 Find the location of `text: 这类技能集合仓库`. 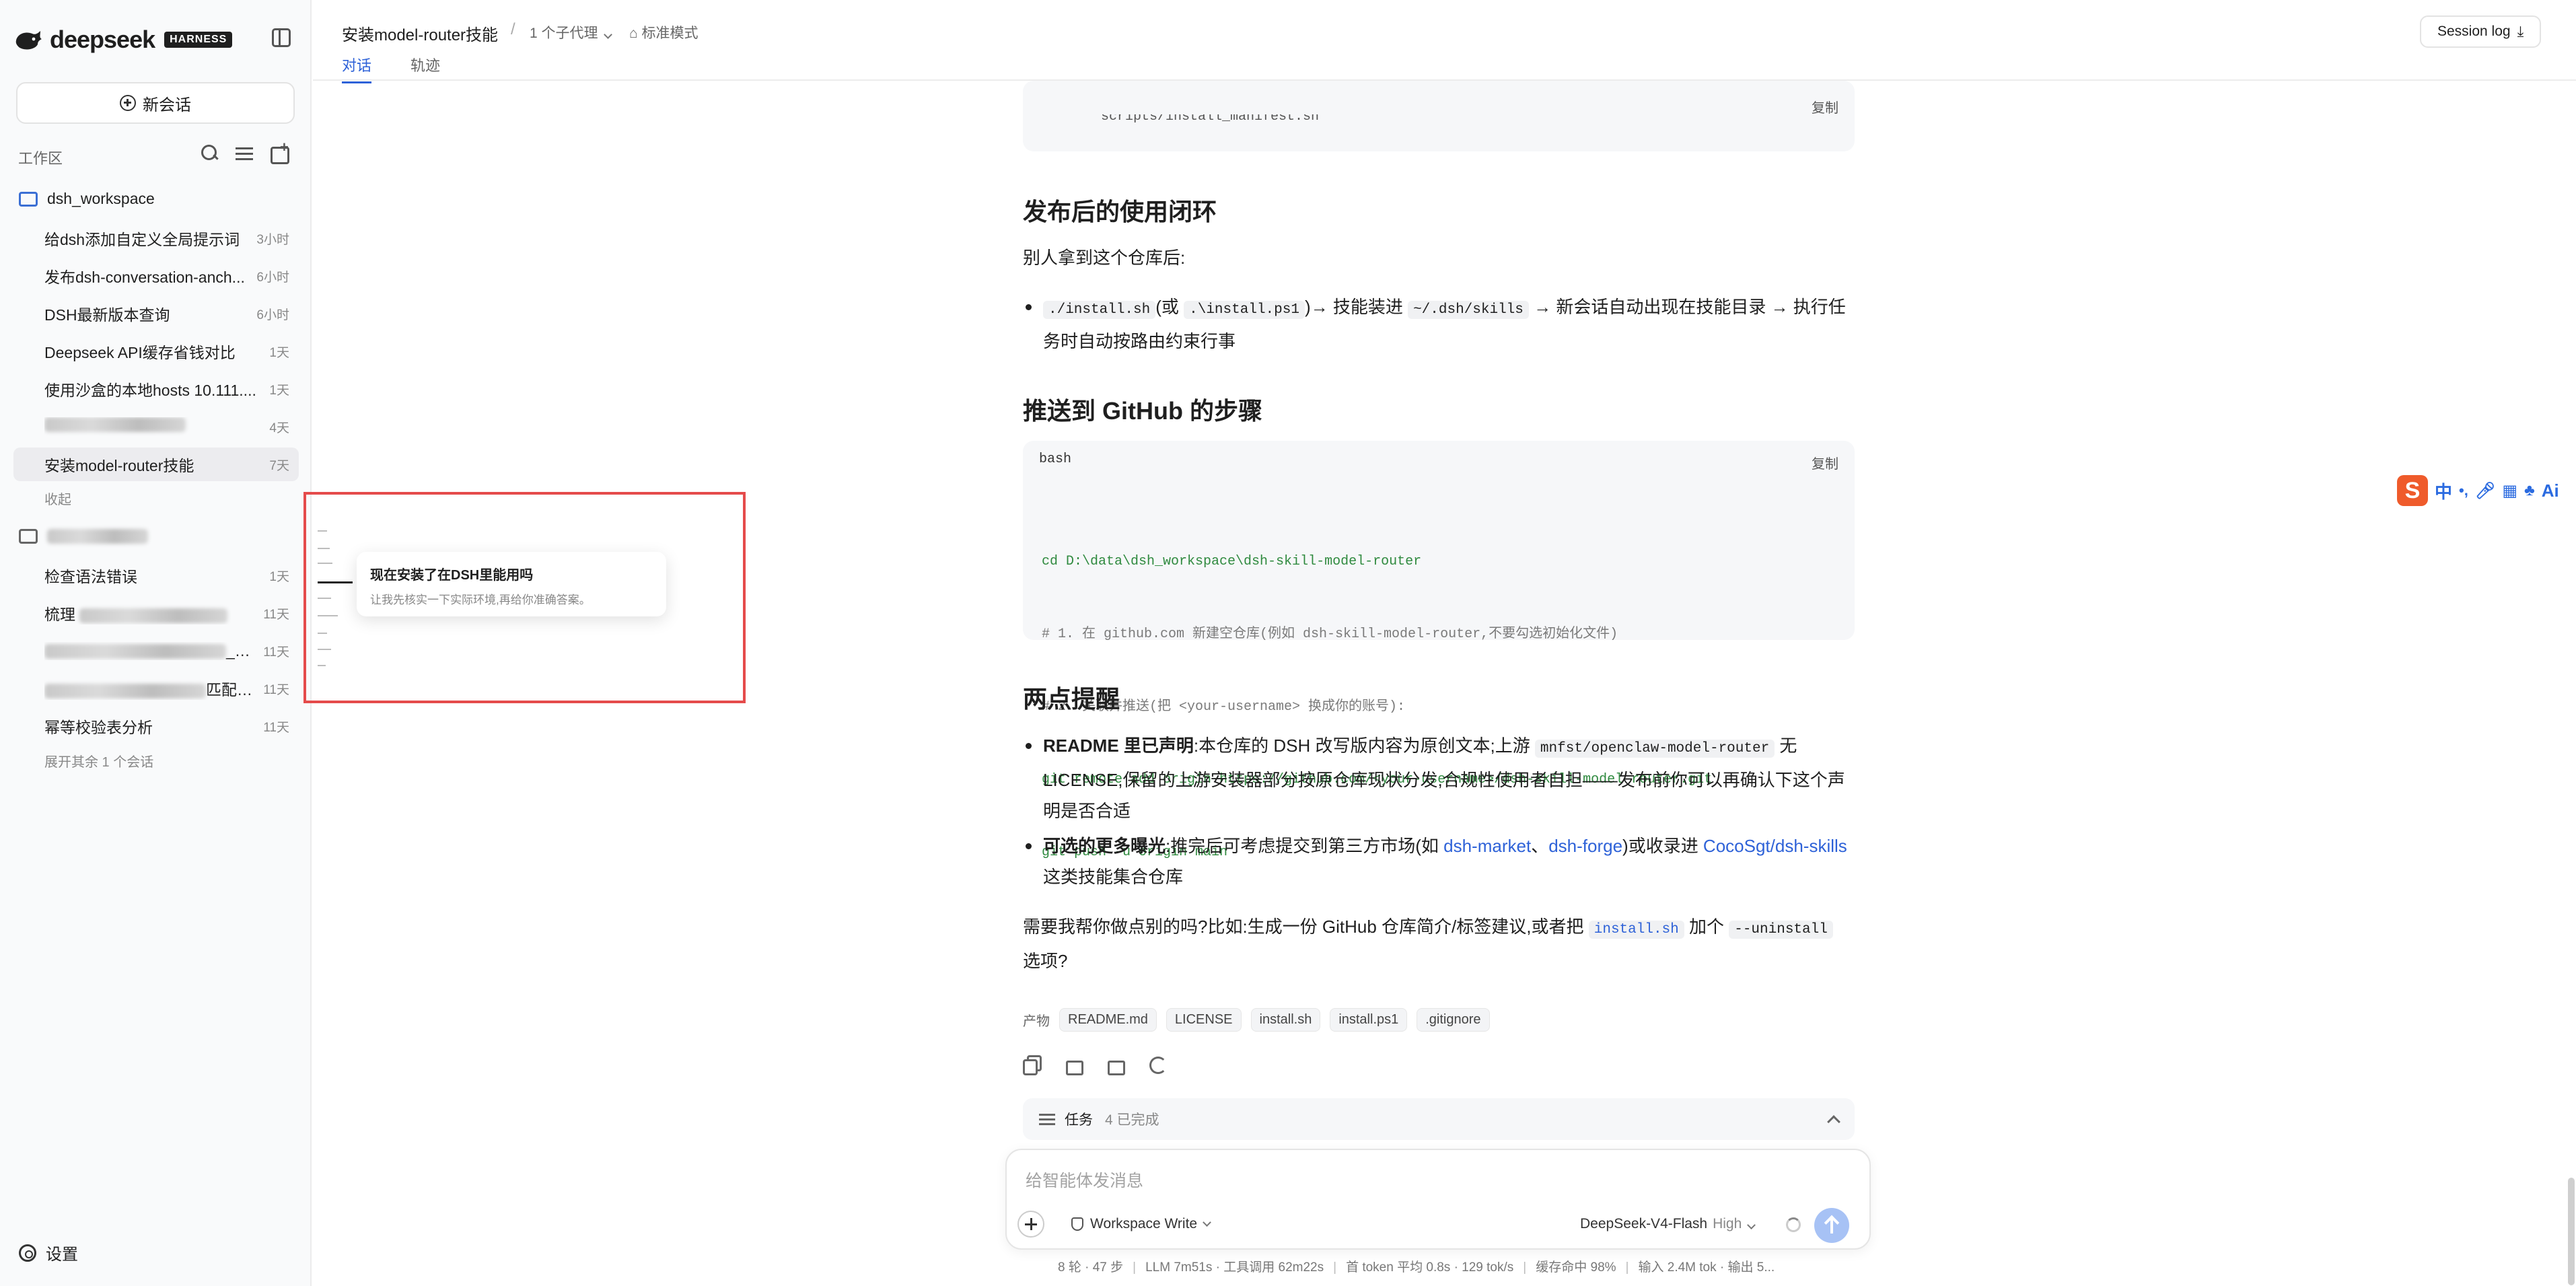

text: 这类技能集合仓库 is located at coordinates (1113, 877).